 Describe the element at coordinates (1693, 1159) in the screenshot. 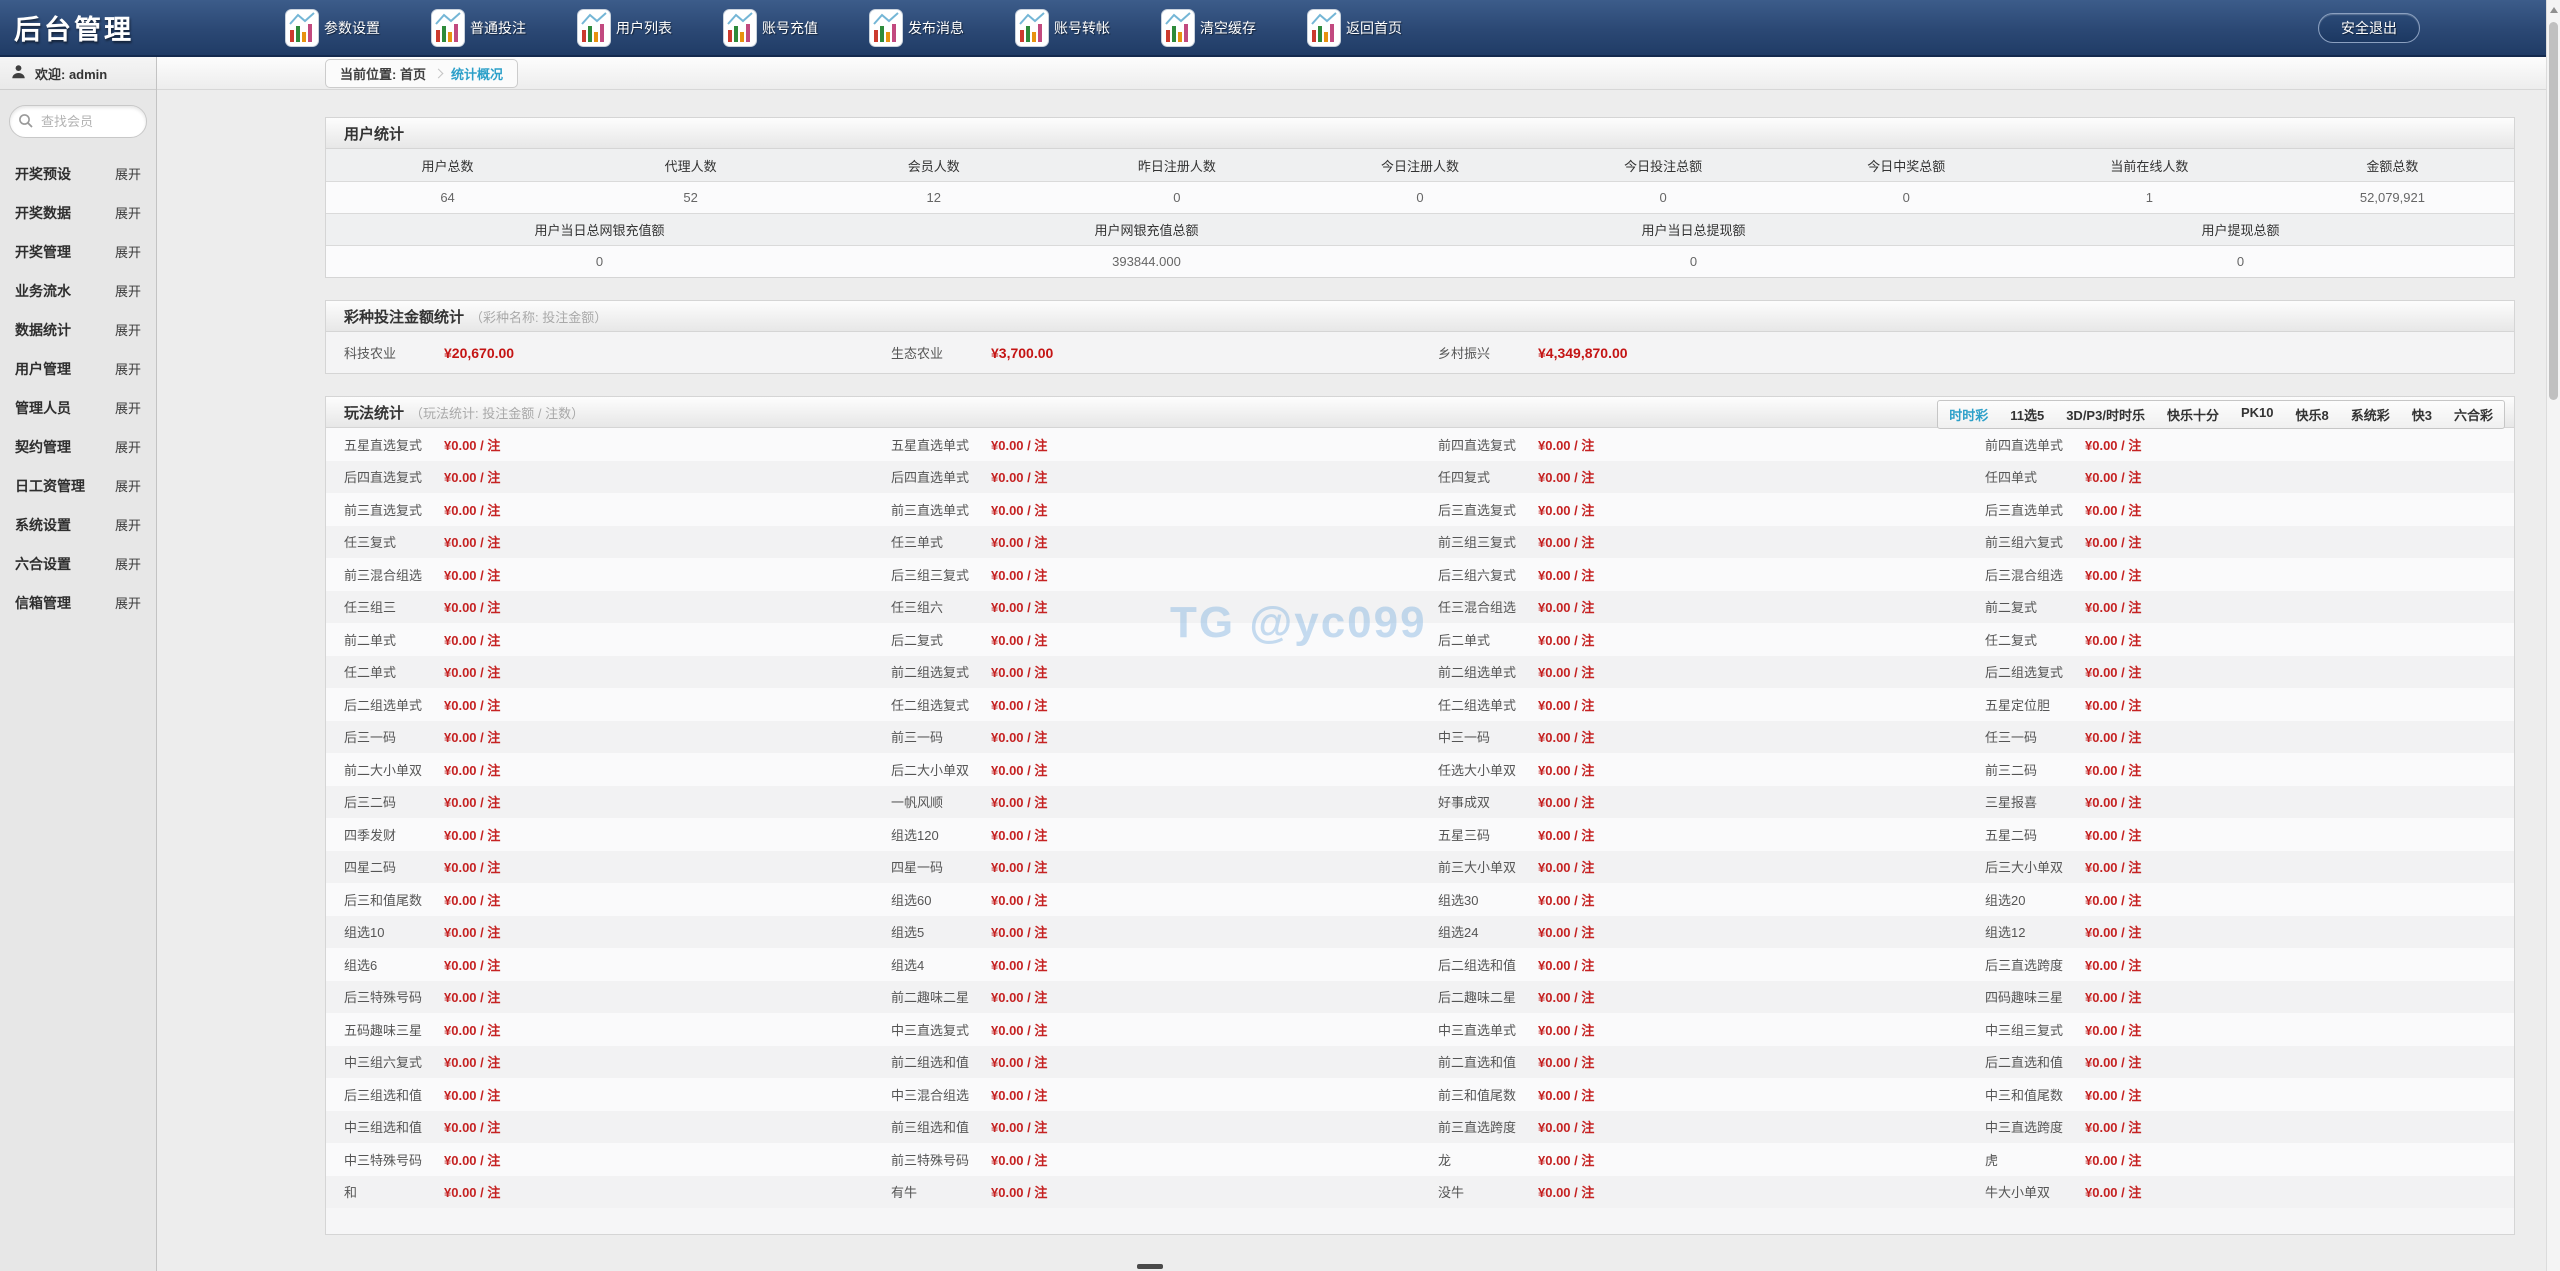

I see `play-stat-cell: 龙 ¥0.00 / 注` at that location.